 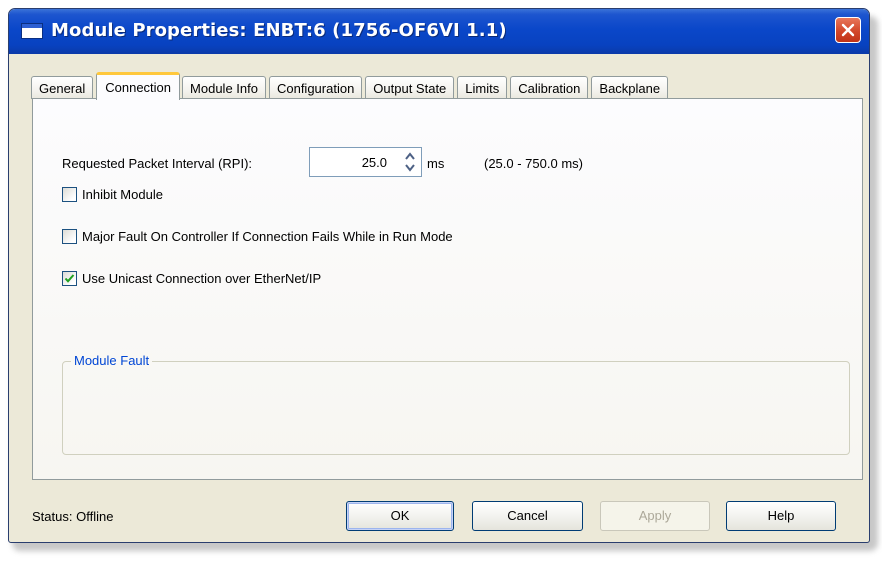 What do you see at coordinates (315, 87) in the screenshot?
I see `tab-configuration: Configuration` at bounding box center [315, 87].